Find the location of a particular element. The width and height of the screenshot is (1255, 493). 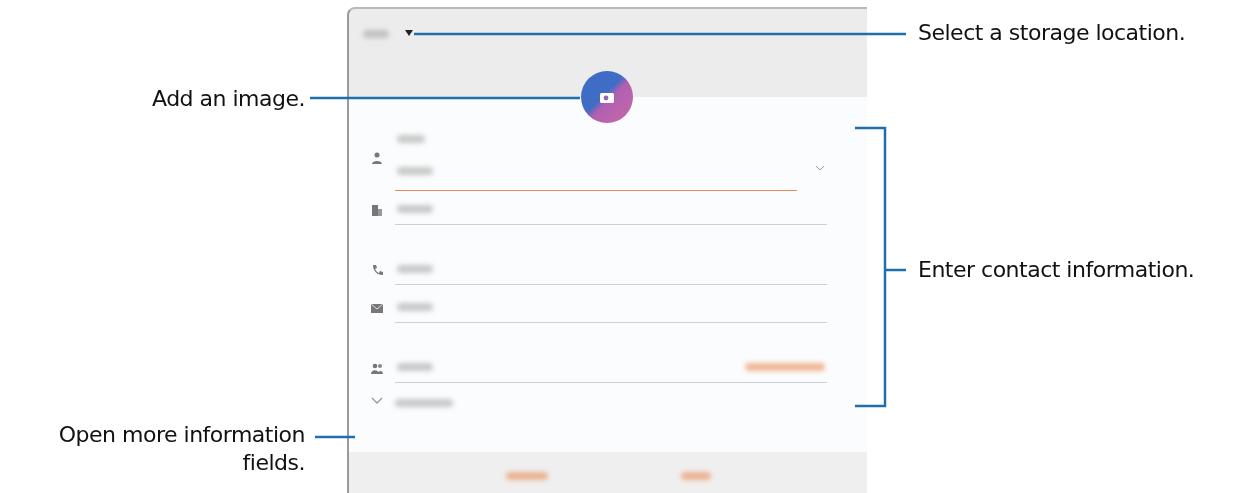

leader-line is located at coordinates (335, 437).